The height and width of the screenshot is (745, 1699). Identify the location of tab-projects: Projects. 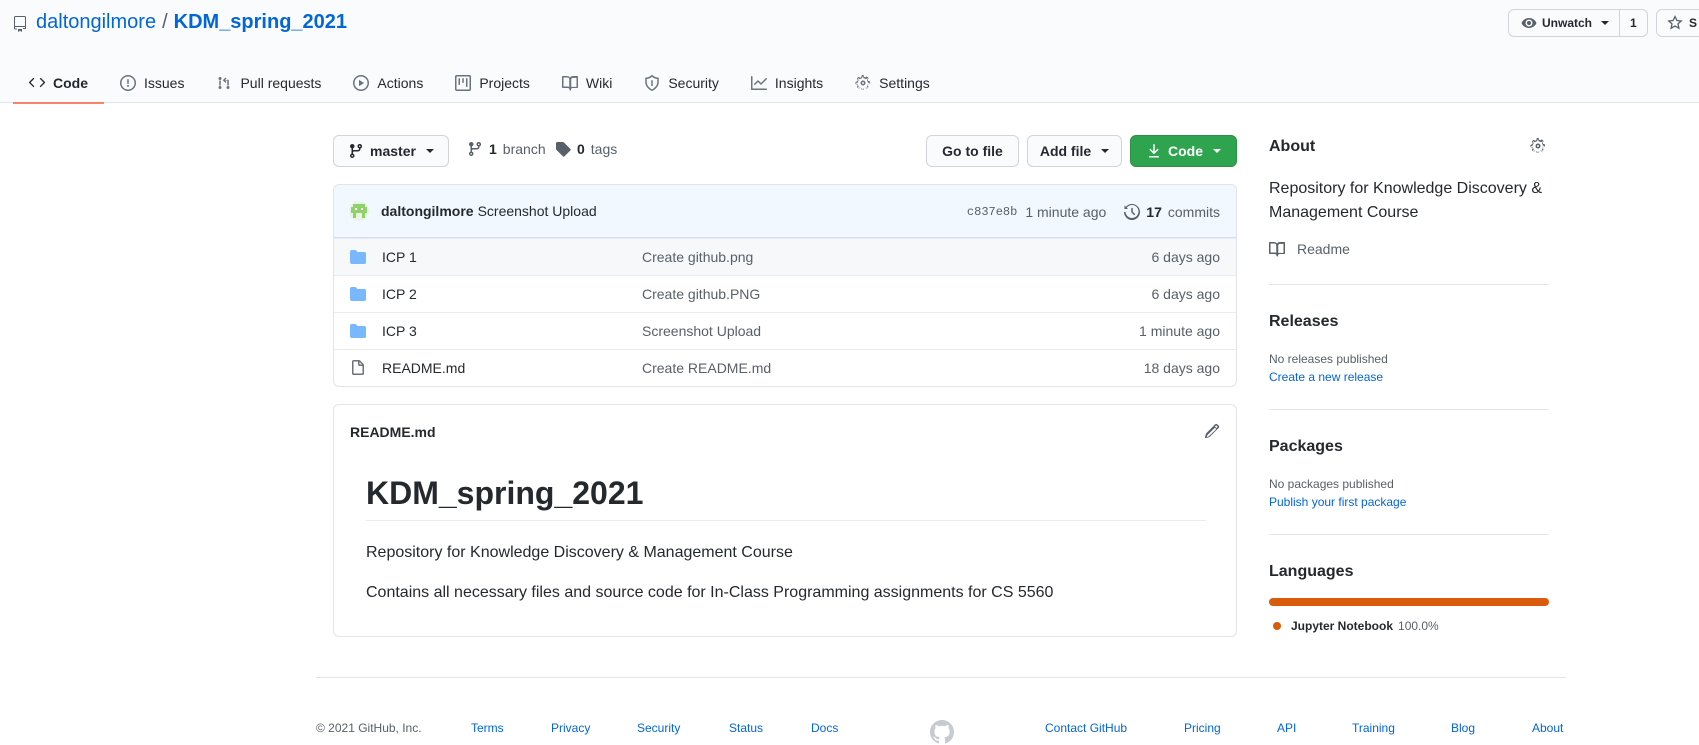
(492, 82).